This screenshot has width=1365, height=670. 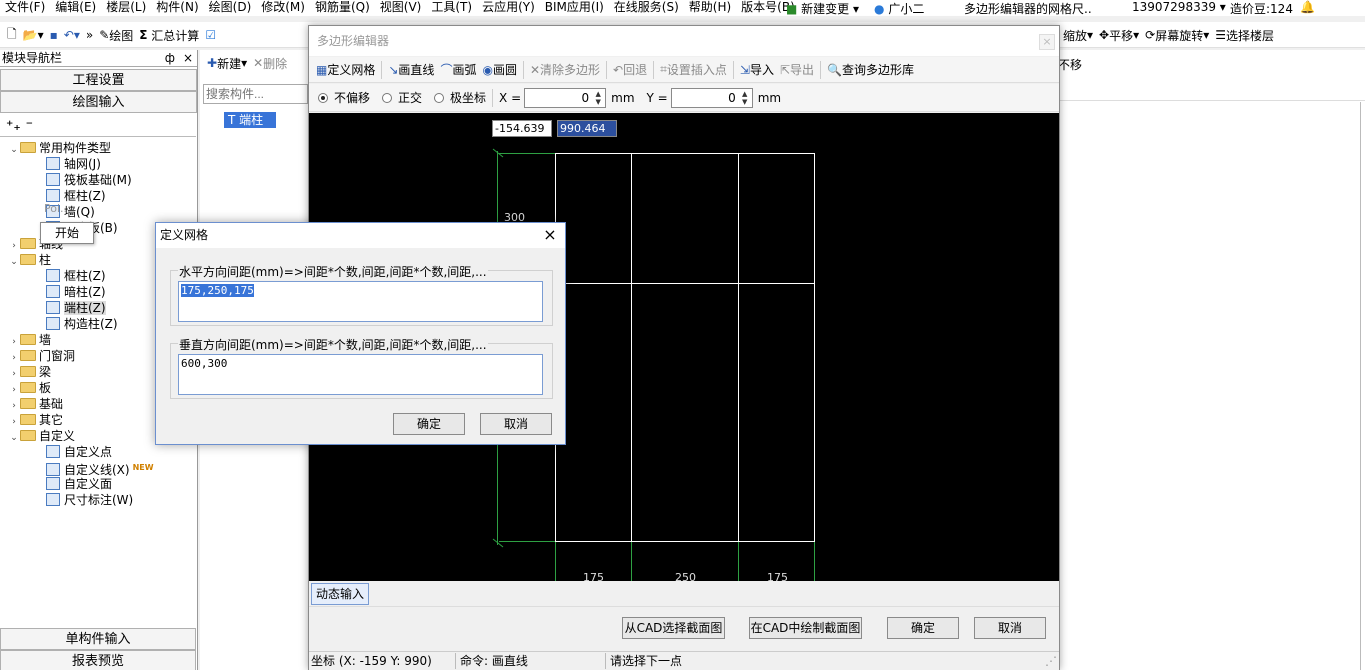 What do you see at coordinates (508, 8) in the screenshot?
I see `menu-item: 云应用(Y)` at bounding box center [508, 8].